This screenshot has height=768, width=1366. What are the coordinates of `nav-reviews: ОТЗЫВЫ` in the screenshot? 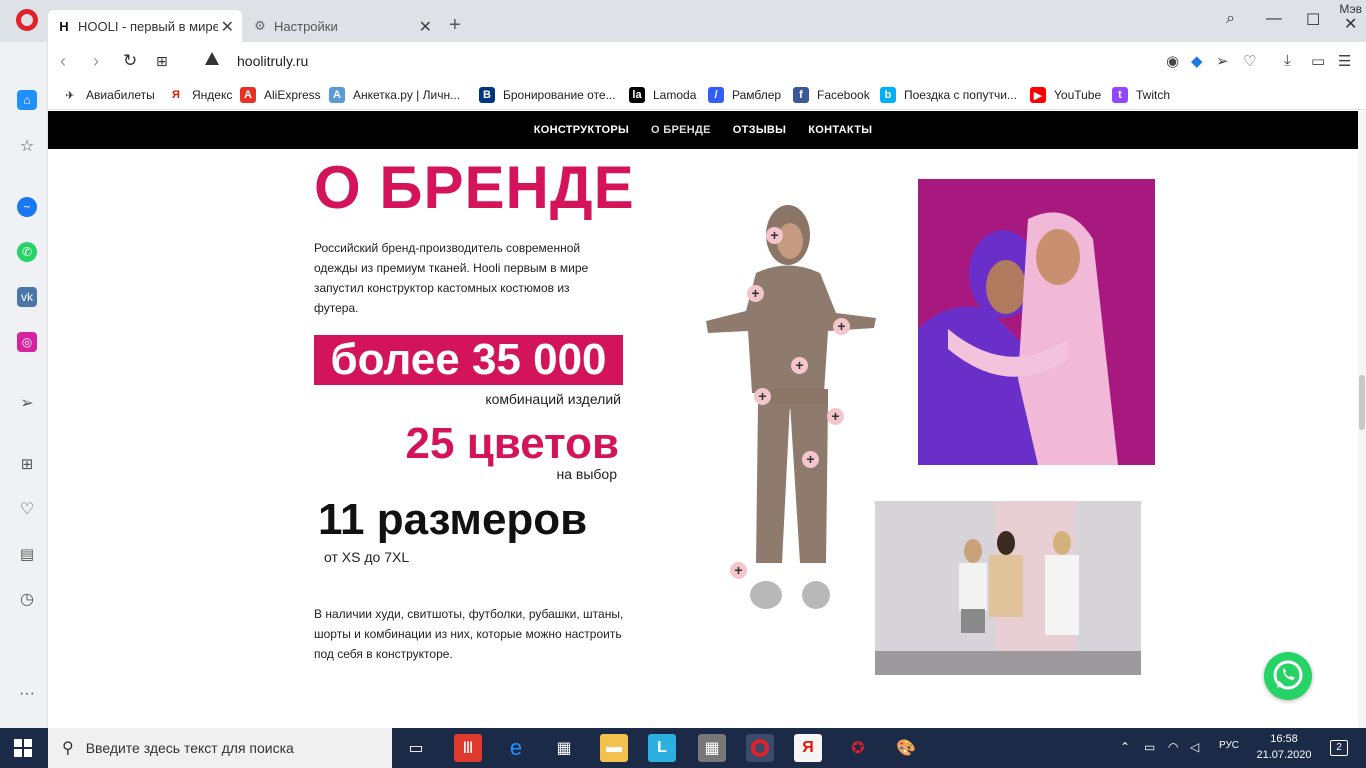 It's located at (759, 130).